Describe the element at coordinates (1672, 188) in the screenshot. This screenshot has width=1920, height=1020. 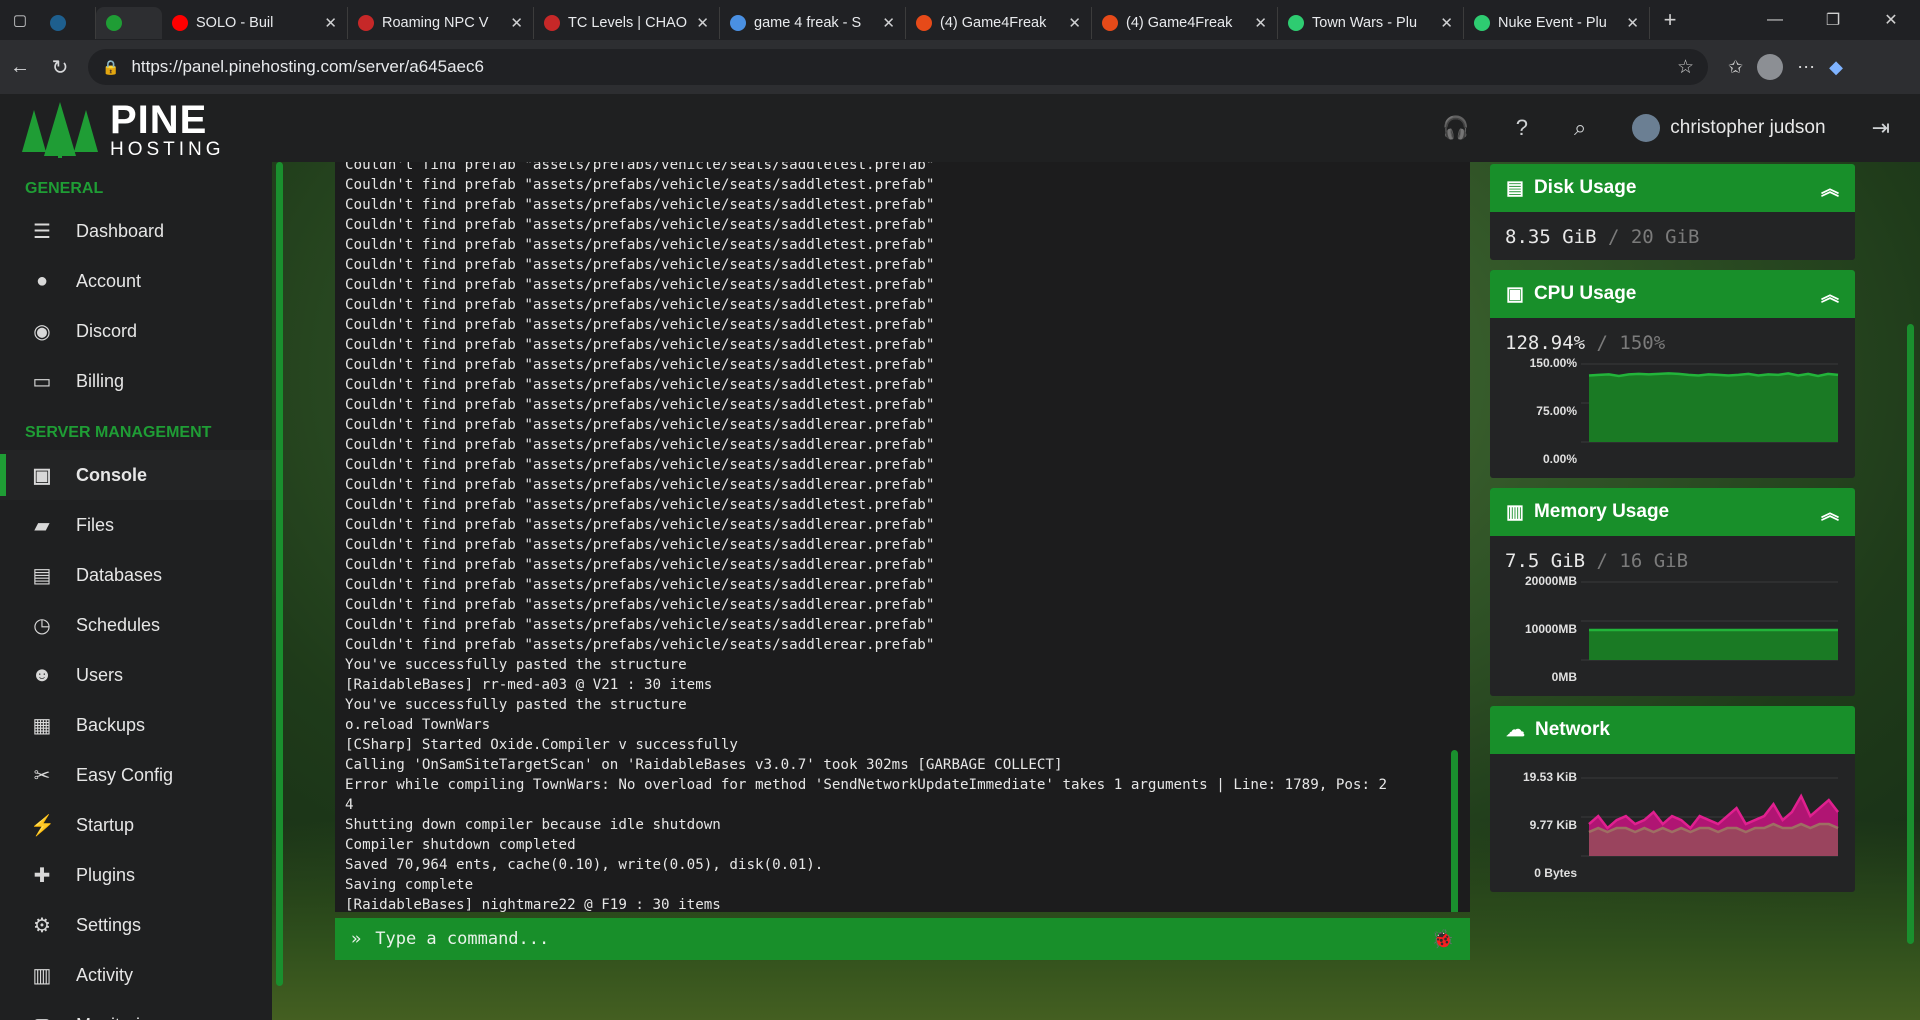
I see `disk-usage-header: ▤ Disk Usage ︽` at that location.